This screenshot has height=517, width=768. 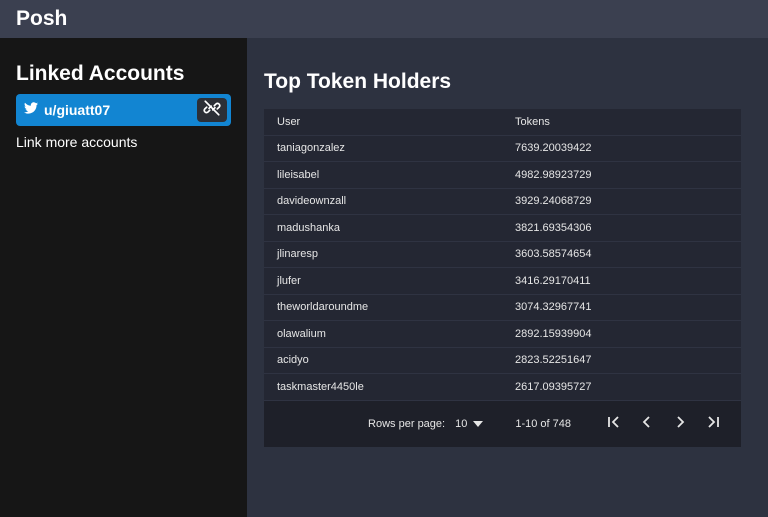 What do you see at coordinates (383, 307) in the screenshot?
I see `user-cell: theworldaroundme` at bounding box center [383, 307].